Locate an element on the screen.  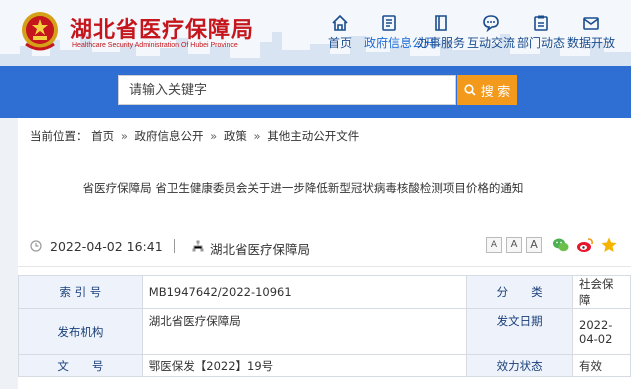
search-button: 搜 索 is located at coordinates (487, 90).